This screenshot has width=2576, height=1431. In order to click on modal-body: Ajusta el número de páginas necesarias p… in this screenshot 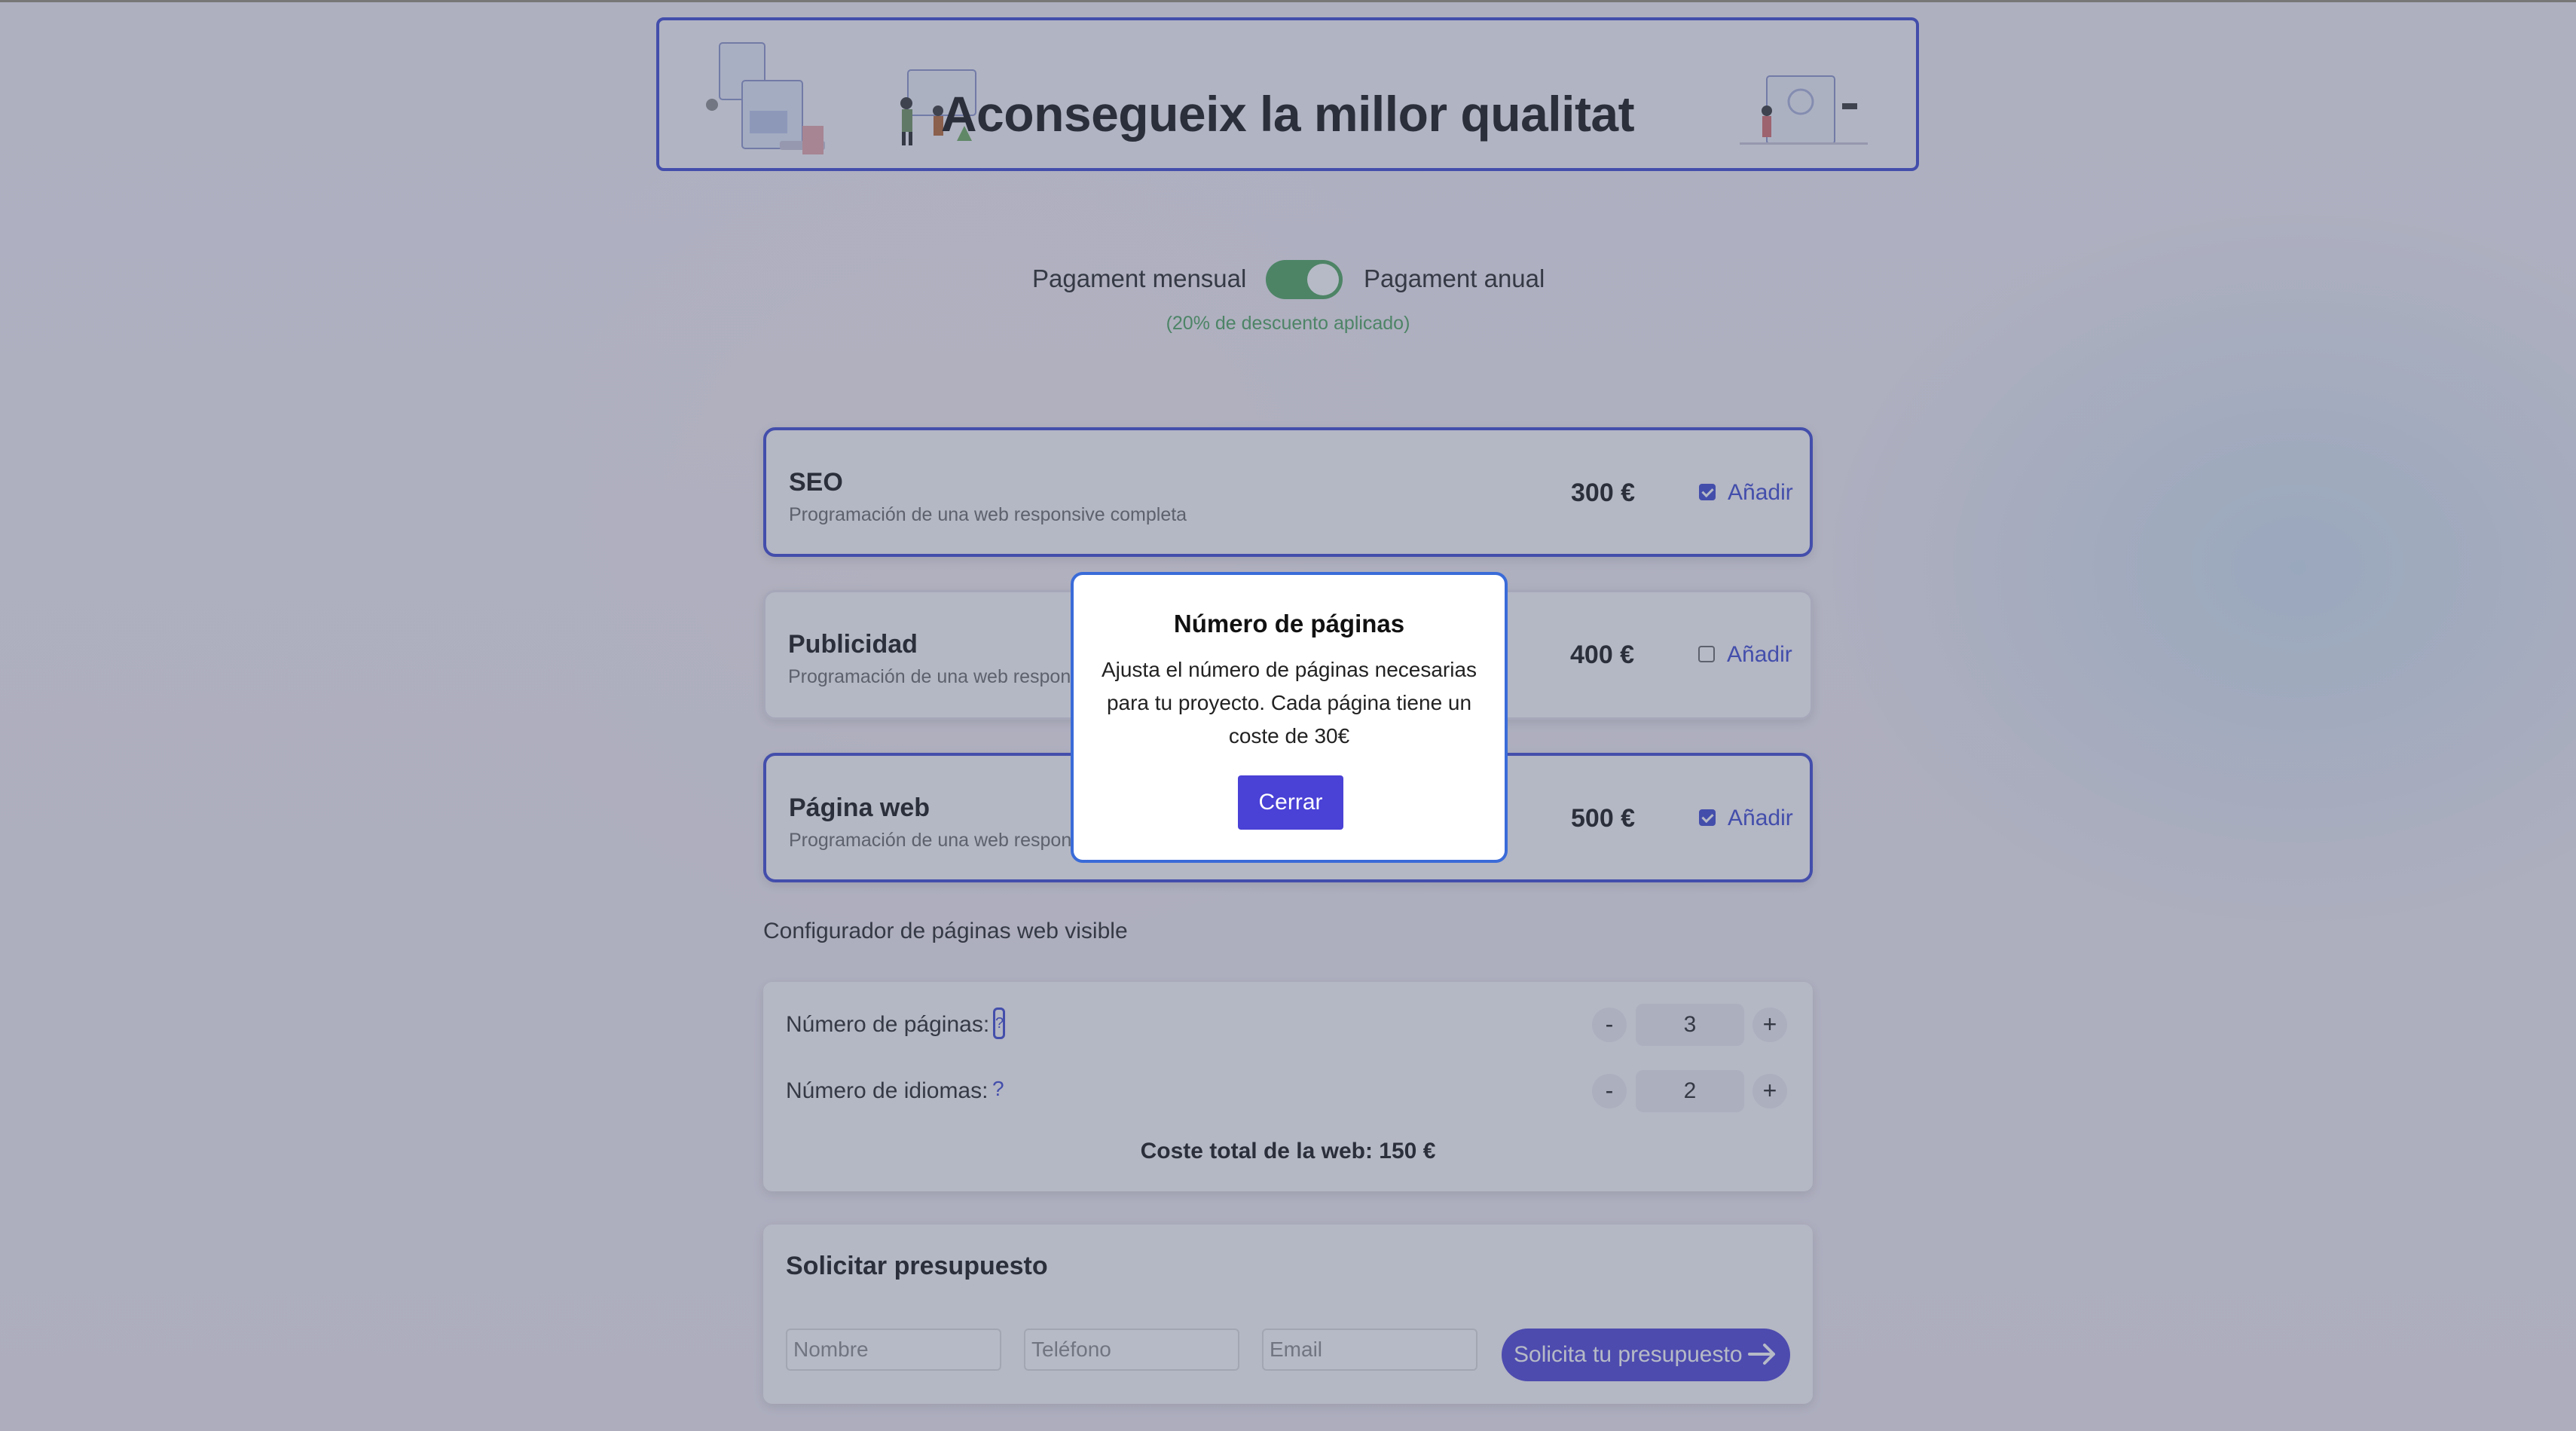, I will do `click(1289, 703)`.